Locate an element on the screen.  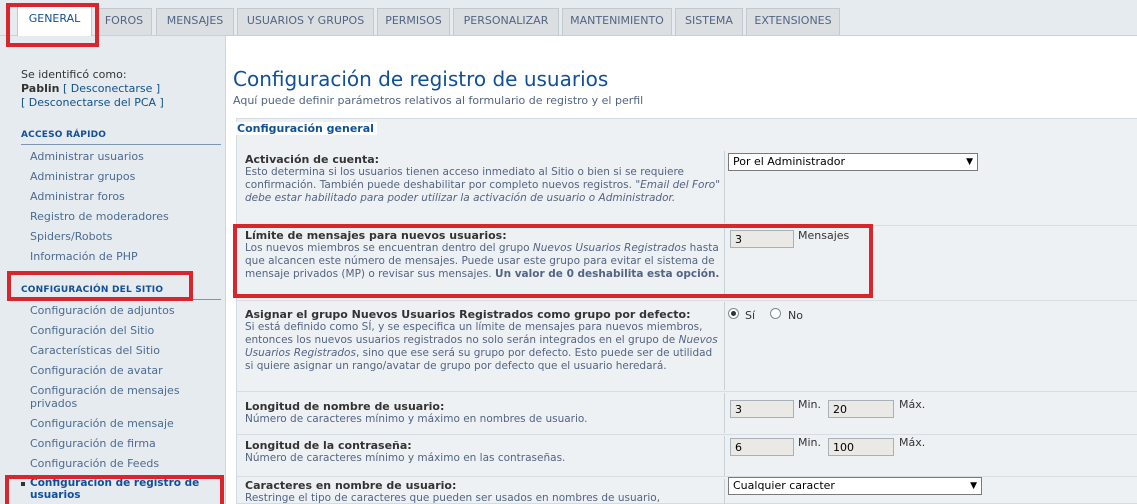
sidebar-item-registro-moderadores: Registro de moderadores is located at coordinates (125, 216).